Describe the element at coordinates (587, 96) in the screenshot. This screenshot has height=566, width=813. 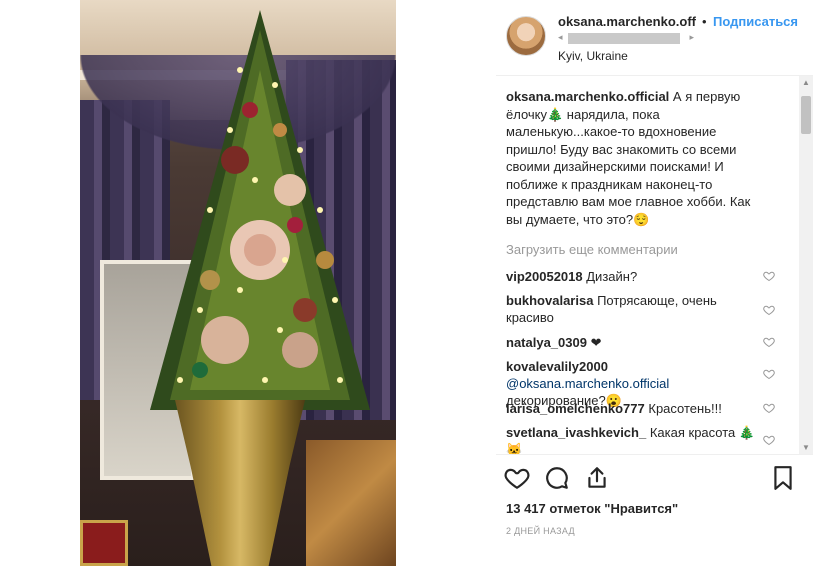
I see `caption-username: oksana.marchenko.official` at that location.